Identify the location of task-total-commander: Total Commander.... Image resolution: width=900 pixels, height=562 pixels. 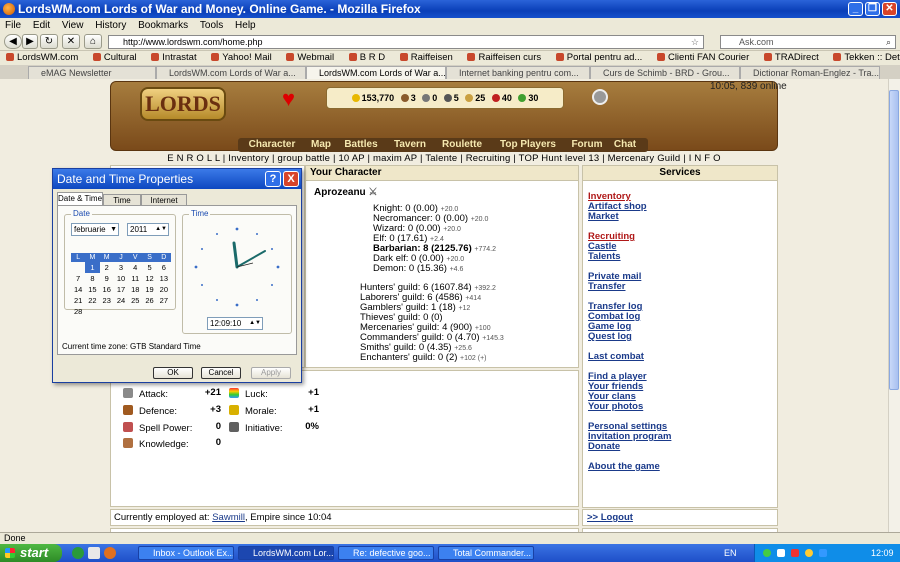
(486, 553).